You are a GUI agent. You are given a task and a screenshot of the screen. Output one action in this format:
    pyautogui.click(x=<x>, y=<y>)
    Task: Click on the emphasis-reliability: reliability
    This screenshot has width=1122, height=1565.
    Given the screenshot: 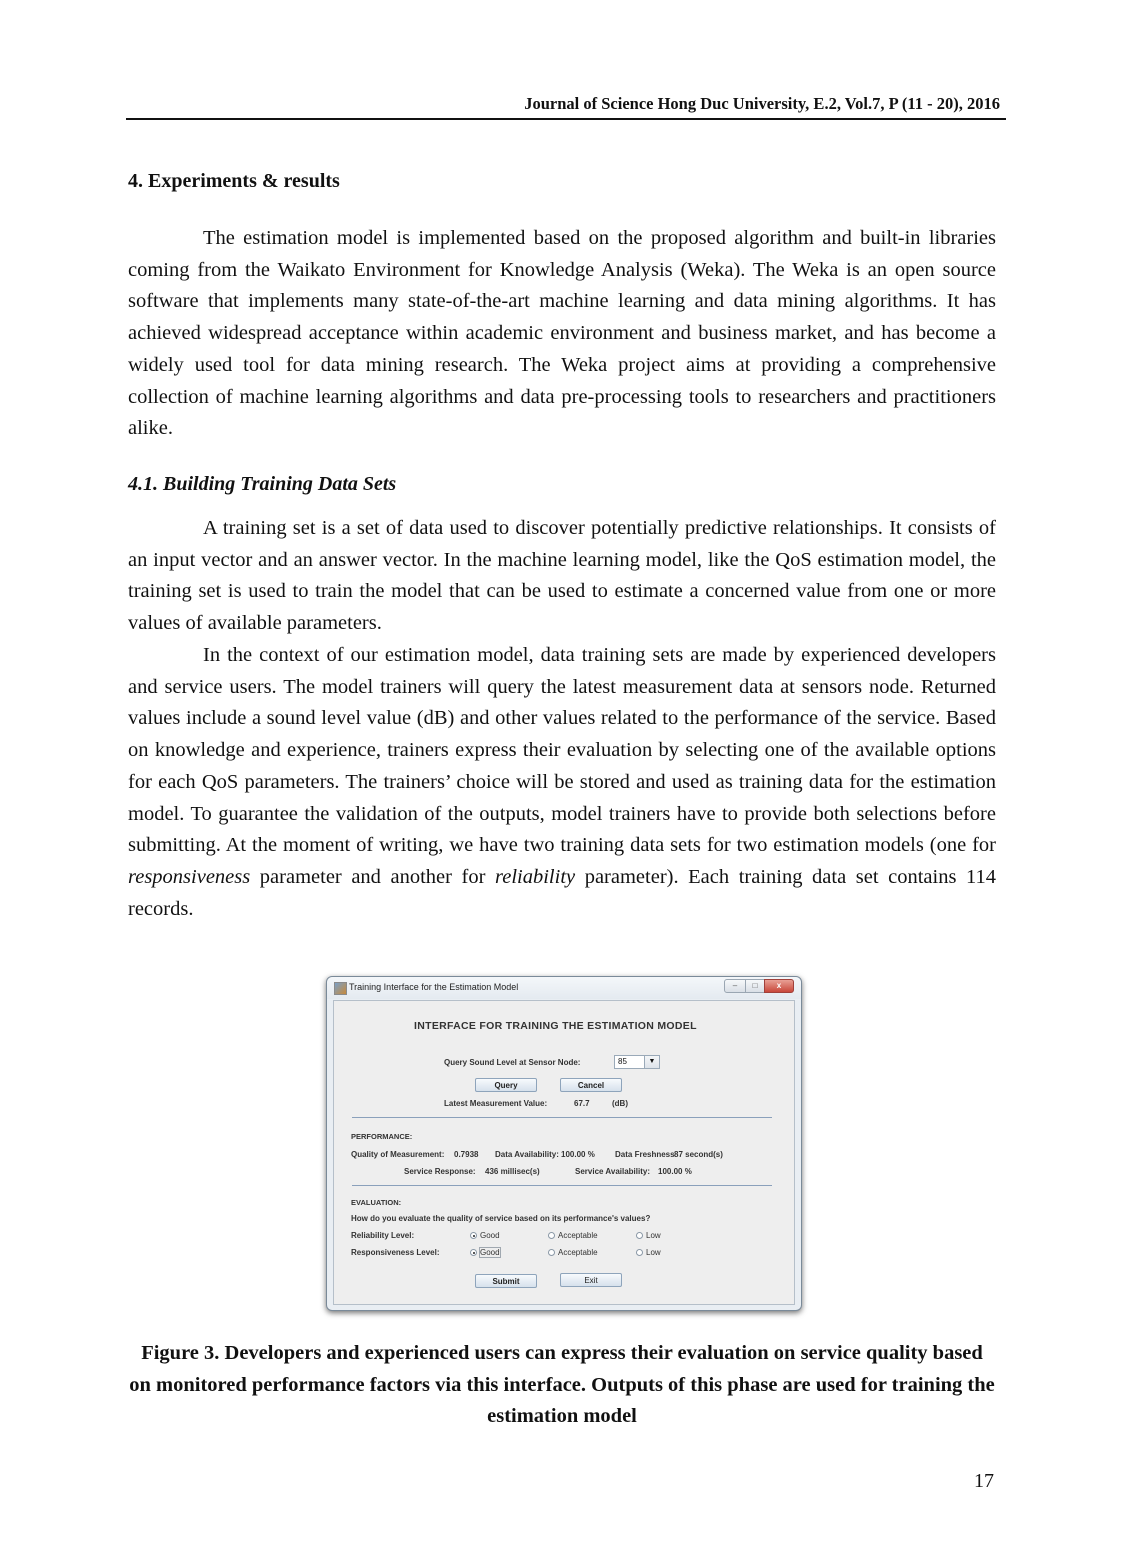 What is the action you would take?
    pyautogui.click(x=535, y=876)
    